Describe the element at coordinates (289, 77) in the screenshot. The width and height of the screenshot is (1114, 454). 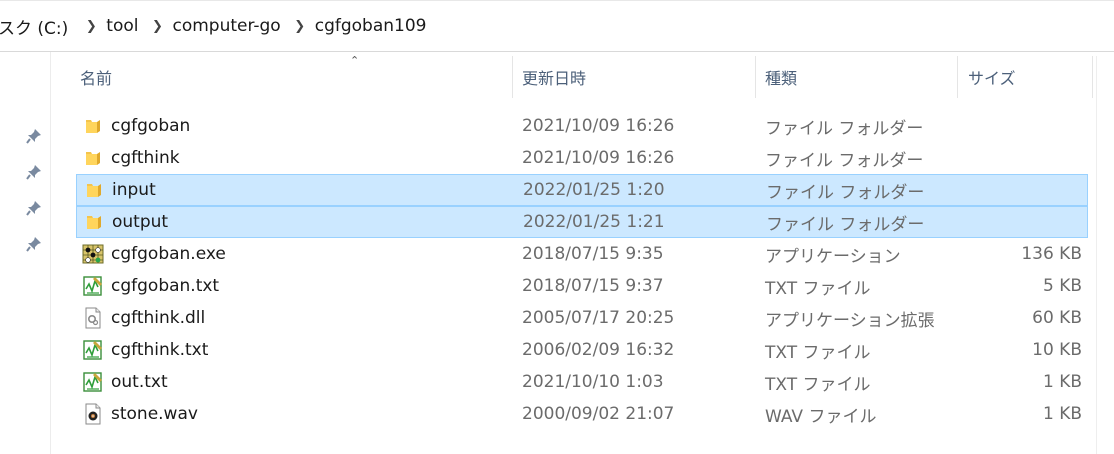
I see `column-header-name: 名前` at that location.